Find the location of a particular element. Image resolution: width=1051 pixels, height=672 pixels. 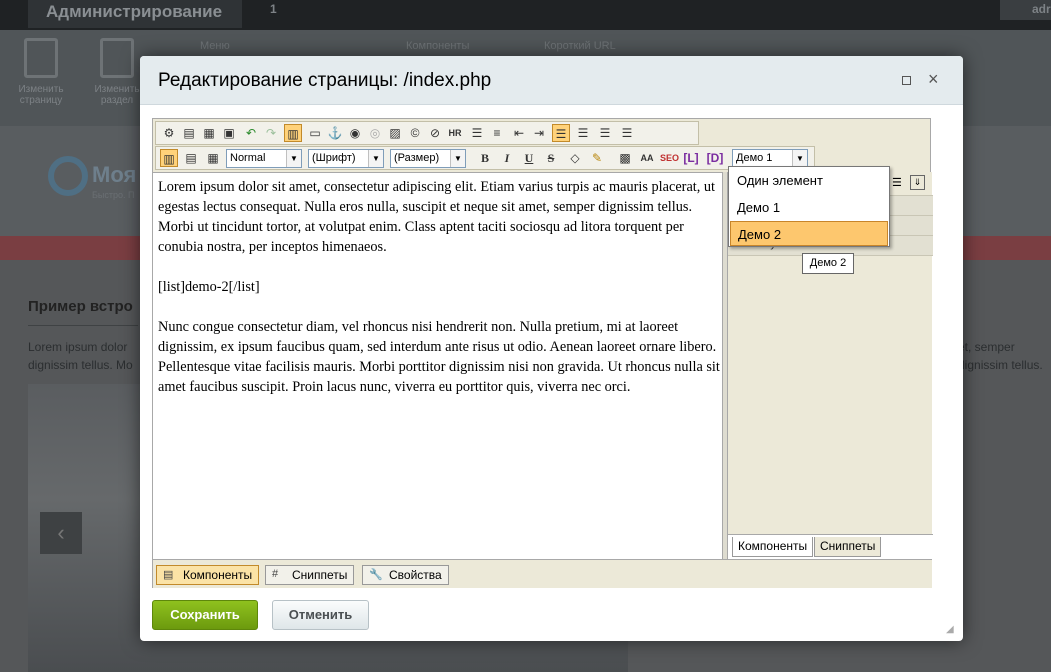

font-select: (Шрифт) ▼ is located at coordinates (346, 158).